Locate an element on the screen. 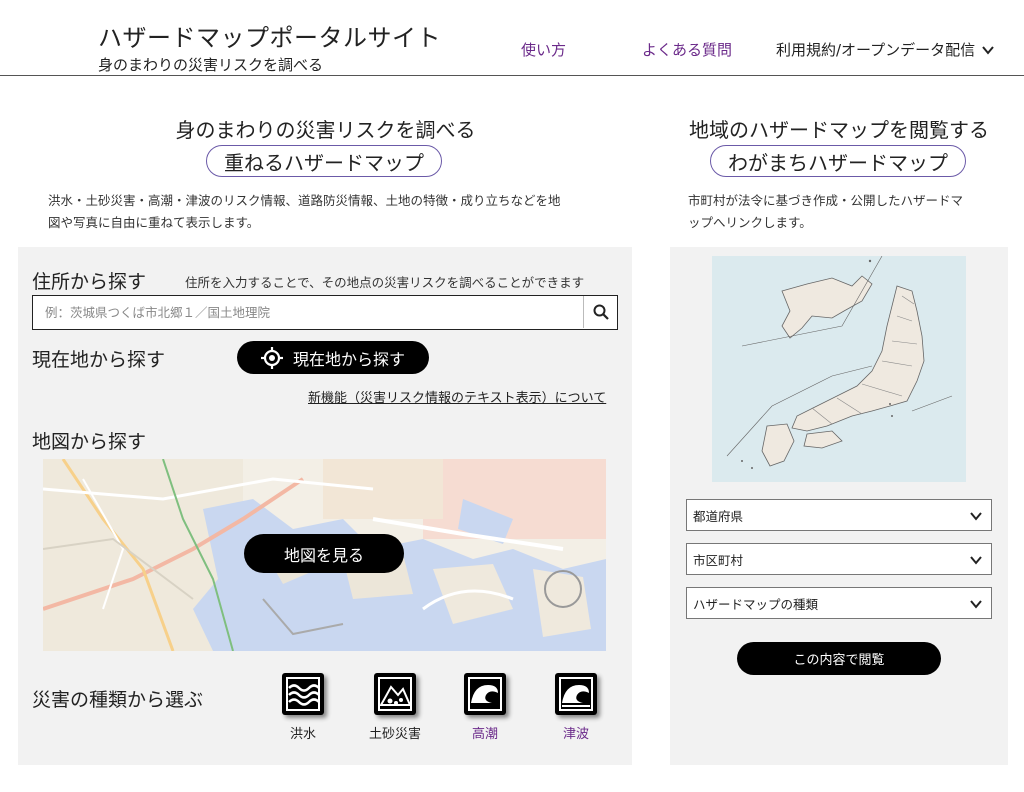 Image resolution: width=1024 pixels, height=792 pixels. disaster-type-label: 洪水 is located at coordinates (302, 734).